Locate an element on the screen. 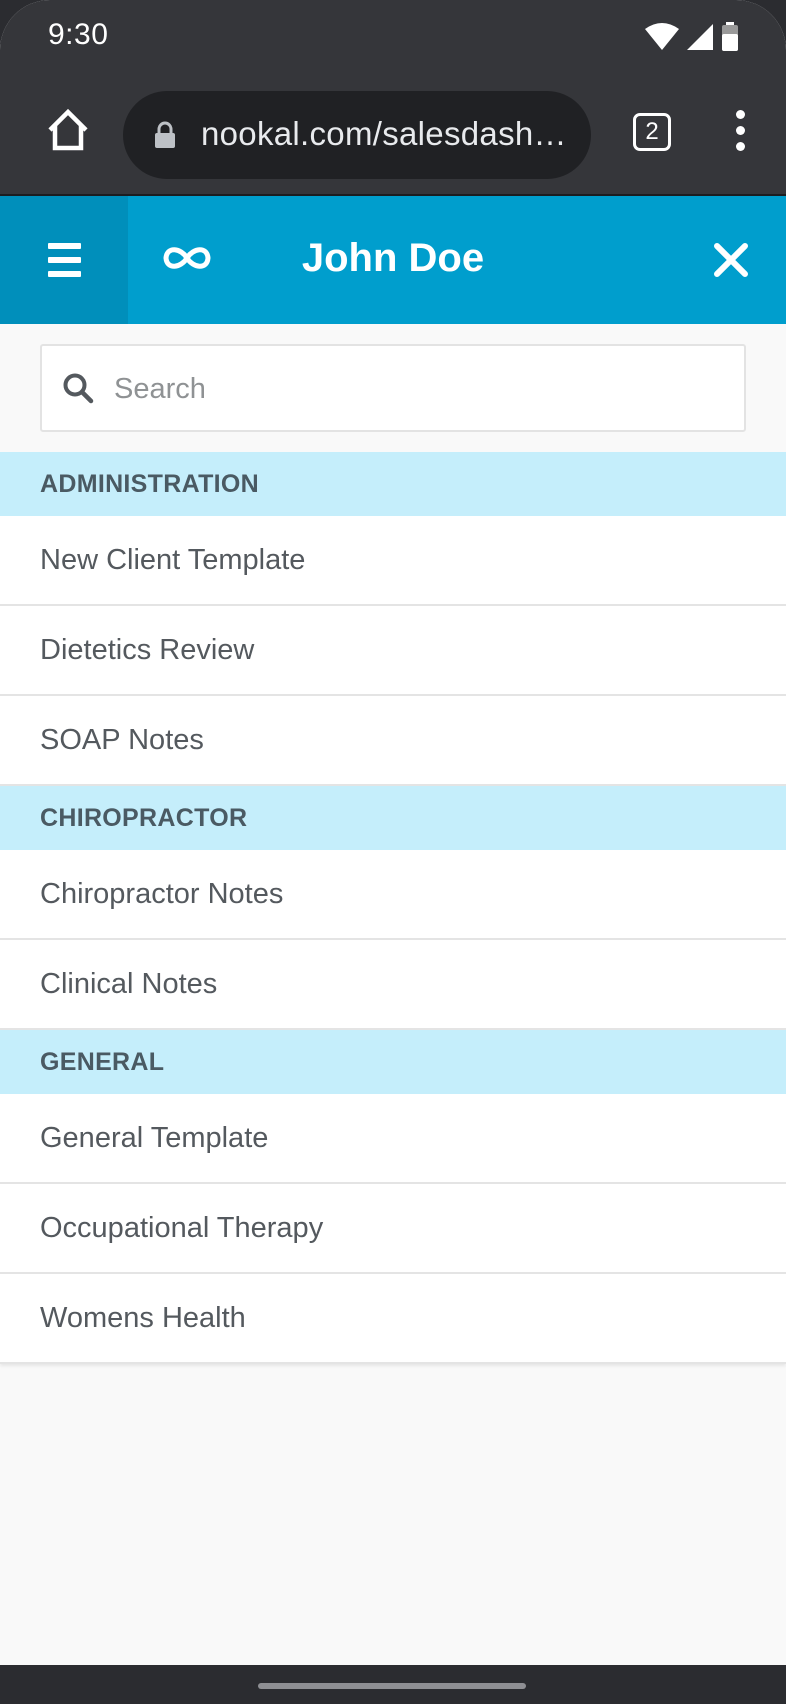 This screenshot has height=1704, width=786. status-bar: 9:30 is located at coordinates (393, 38).